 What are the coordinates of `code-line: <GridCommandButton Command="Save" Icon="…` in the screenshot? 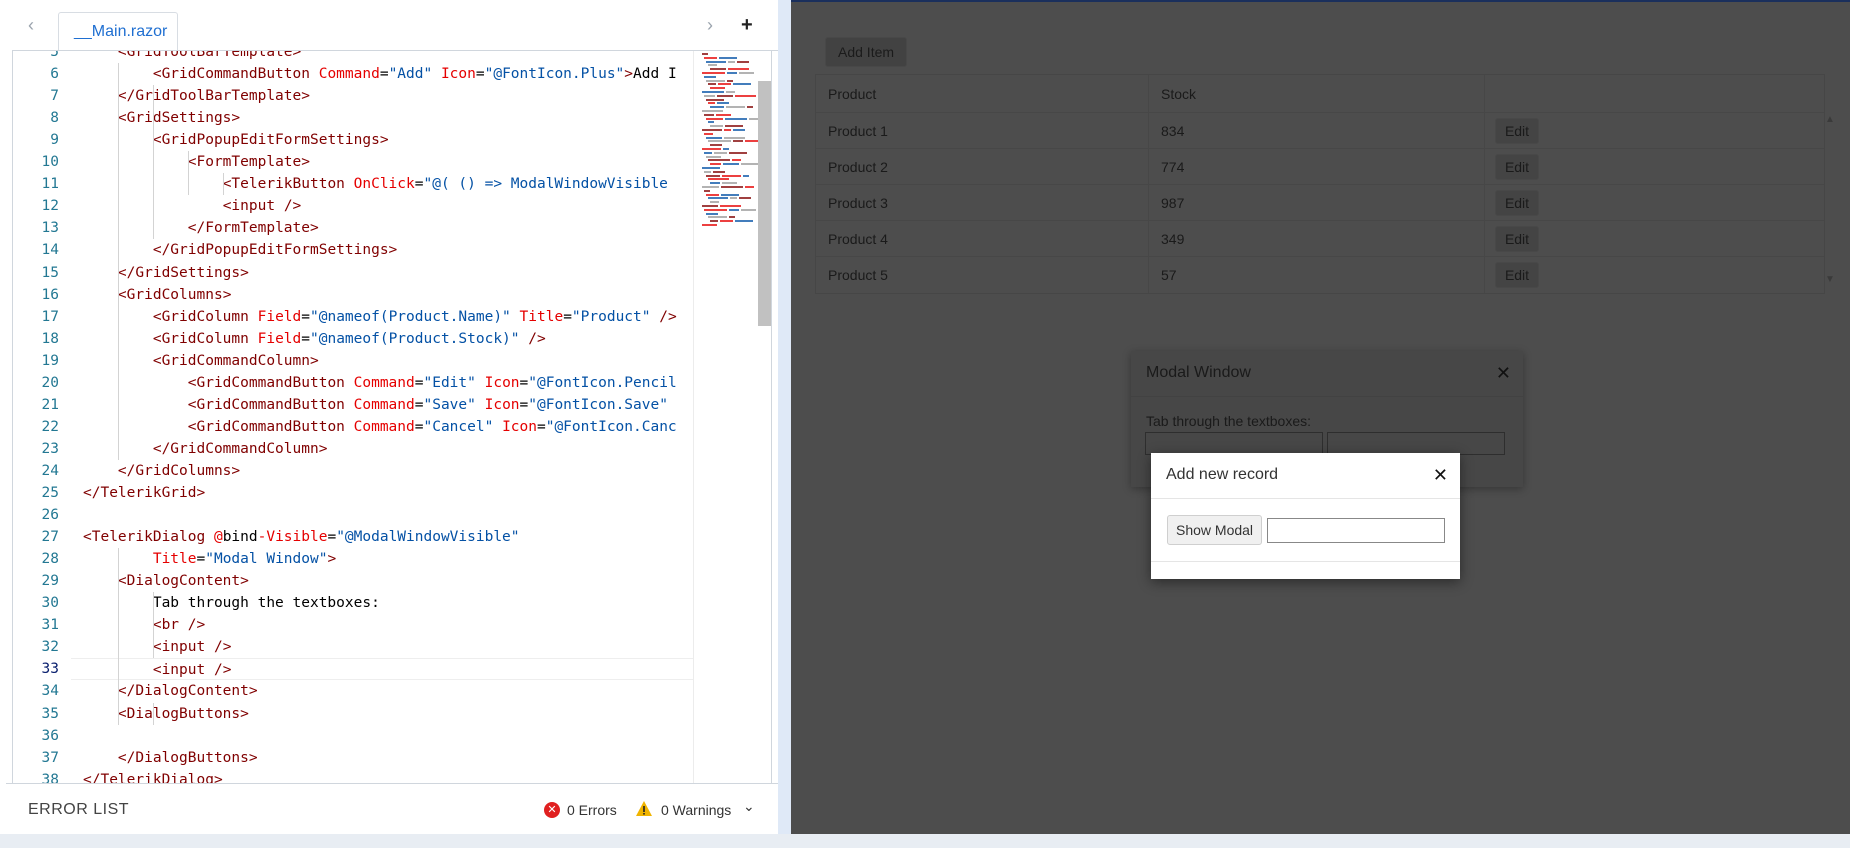 It's located at (375, 405).